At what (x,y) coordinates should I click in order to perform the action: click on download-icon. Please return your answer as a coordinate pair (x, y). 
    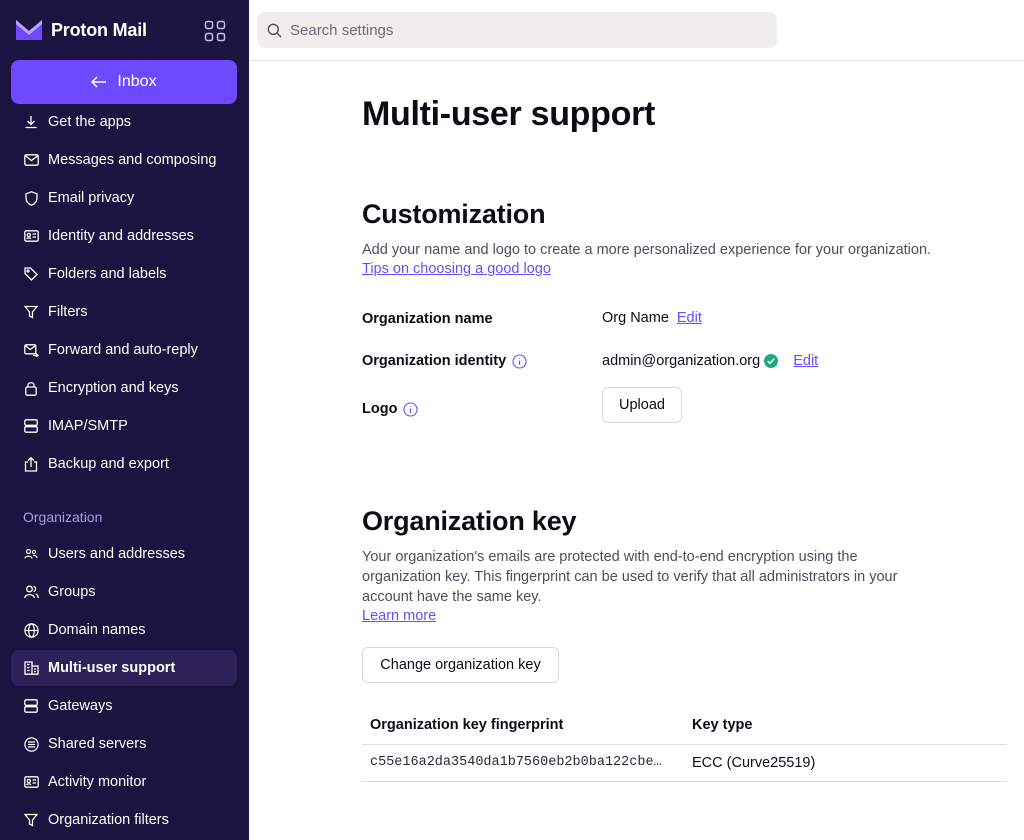
    Looking at the image, I should click on (31, 122).